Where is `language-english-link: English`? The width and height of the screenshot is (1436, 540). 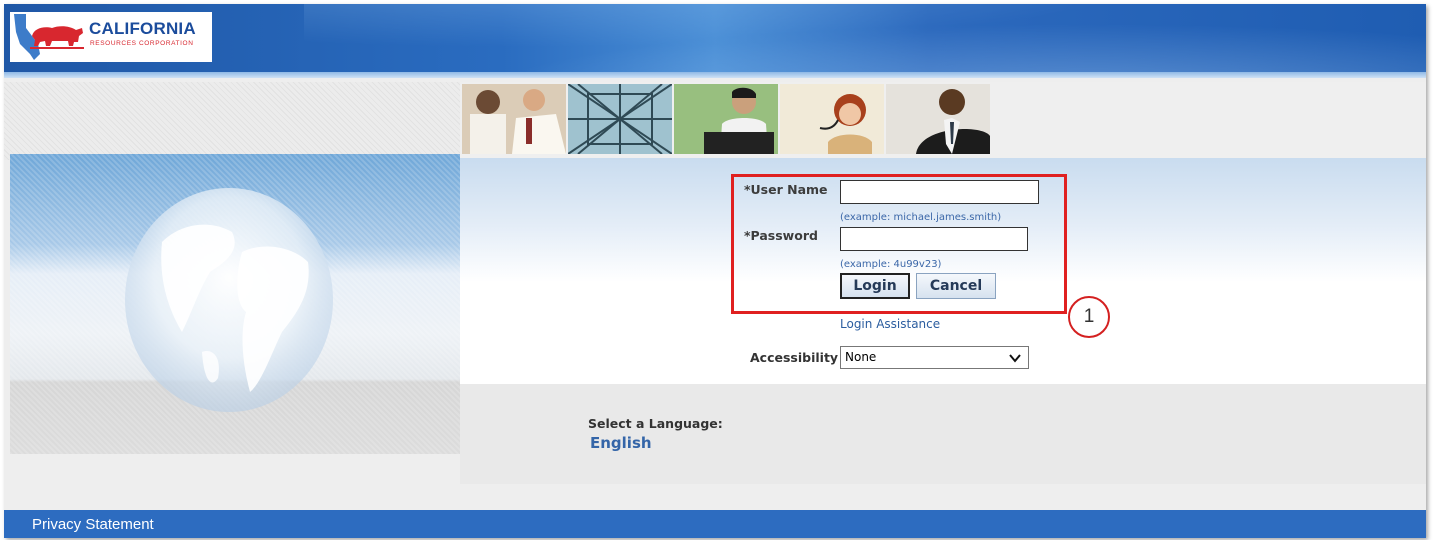 language-english-link: English is located at coordinates (621, 443).